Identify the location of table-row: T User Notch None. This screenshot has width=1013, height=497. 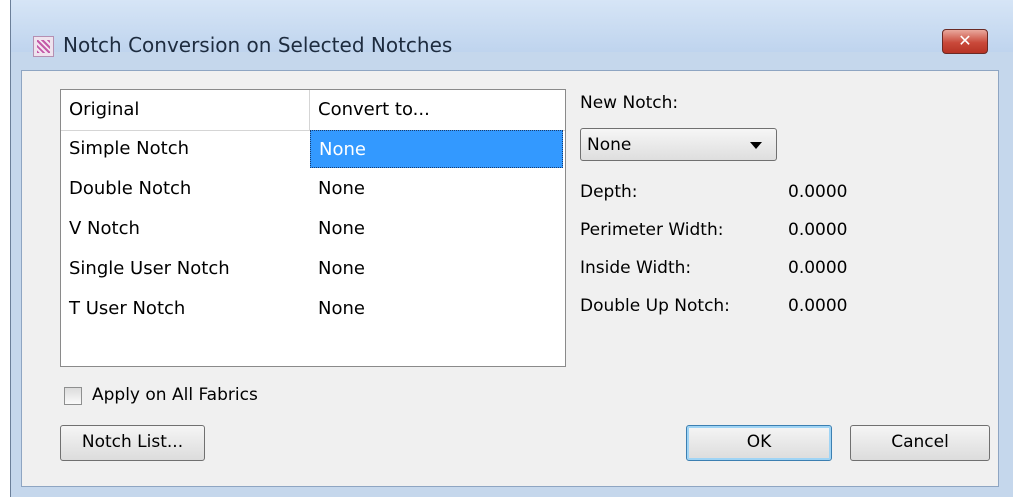
(313, 310).